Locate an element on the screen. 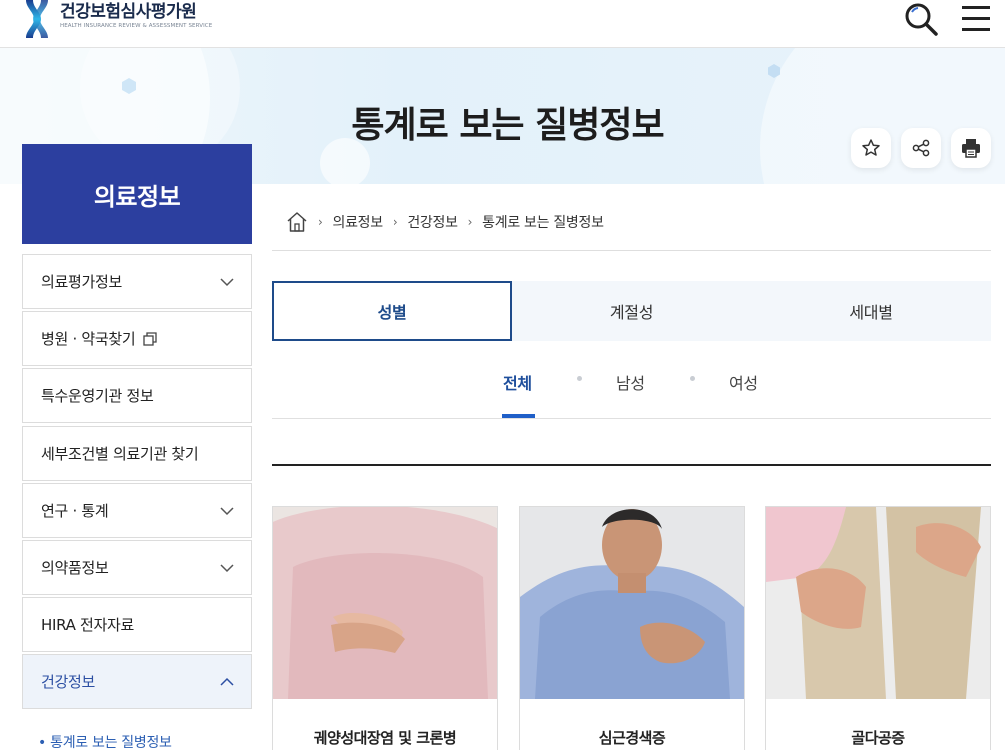 This screenshot has width=1005, height=750. sidebar-item-detailed-search: 세부조건별 의료기관 찾기 is located at coordinates (137, 453).